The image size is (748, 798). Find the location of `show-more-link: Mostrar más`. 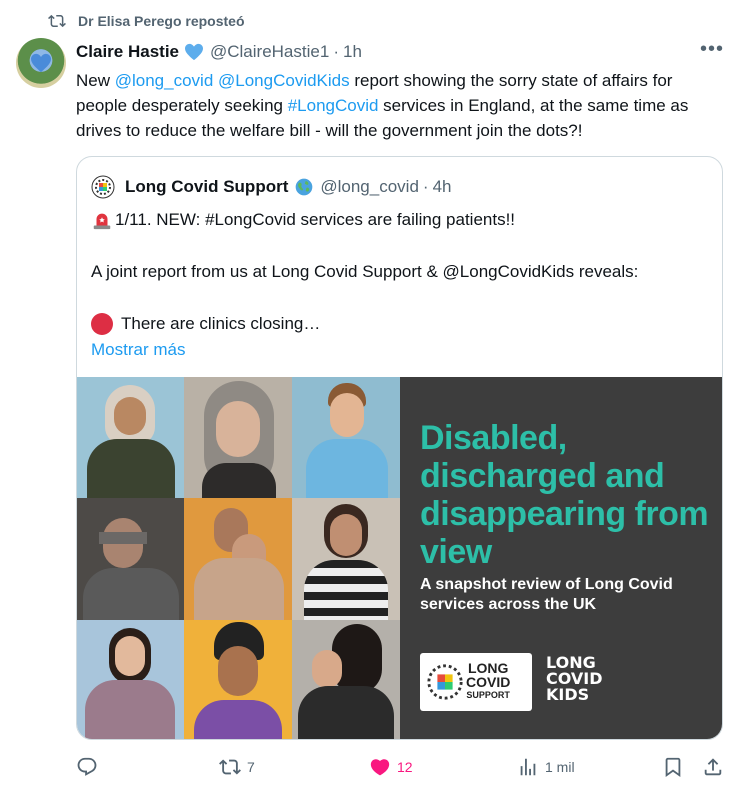

show-more-link: Mostrar más is located at coordinates (401, 350).